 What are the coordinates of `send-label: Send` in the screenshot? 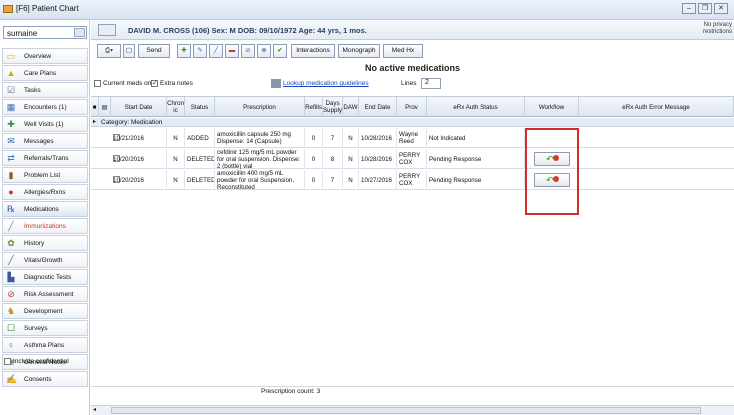 It's located at (154, 50).